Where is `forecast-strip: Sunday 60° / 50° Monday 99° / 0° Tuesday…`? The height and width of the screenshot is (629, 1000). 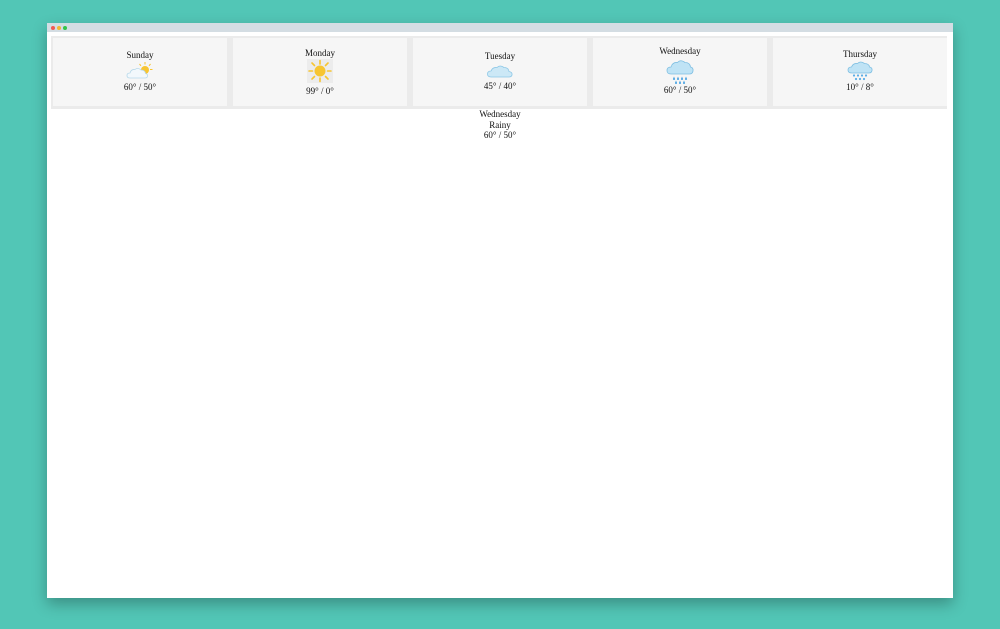 forecast-strip: Sunday 60° / 50° Monday 99° / 0° Tuesday… is located at coordinates (499, 72).